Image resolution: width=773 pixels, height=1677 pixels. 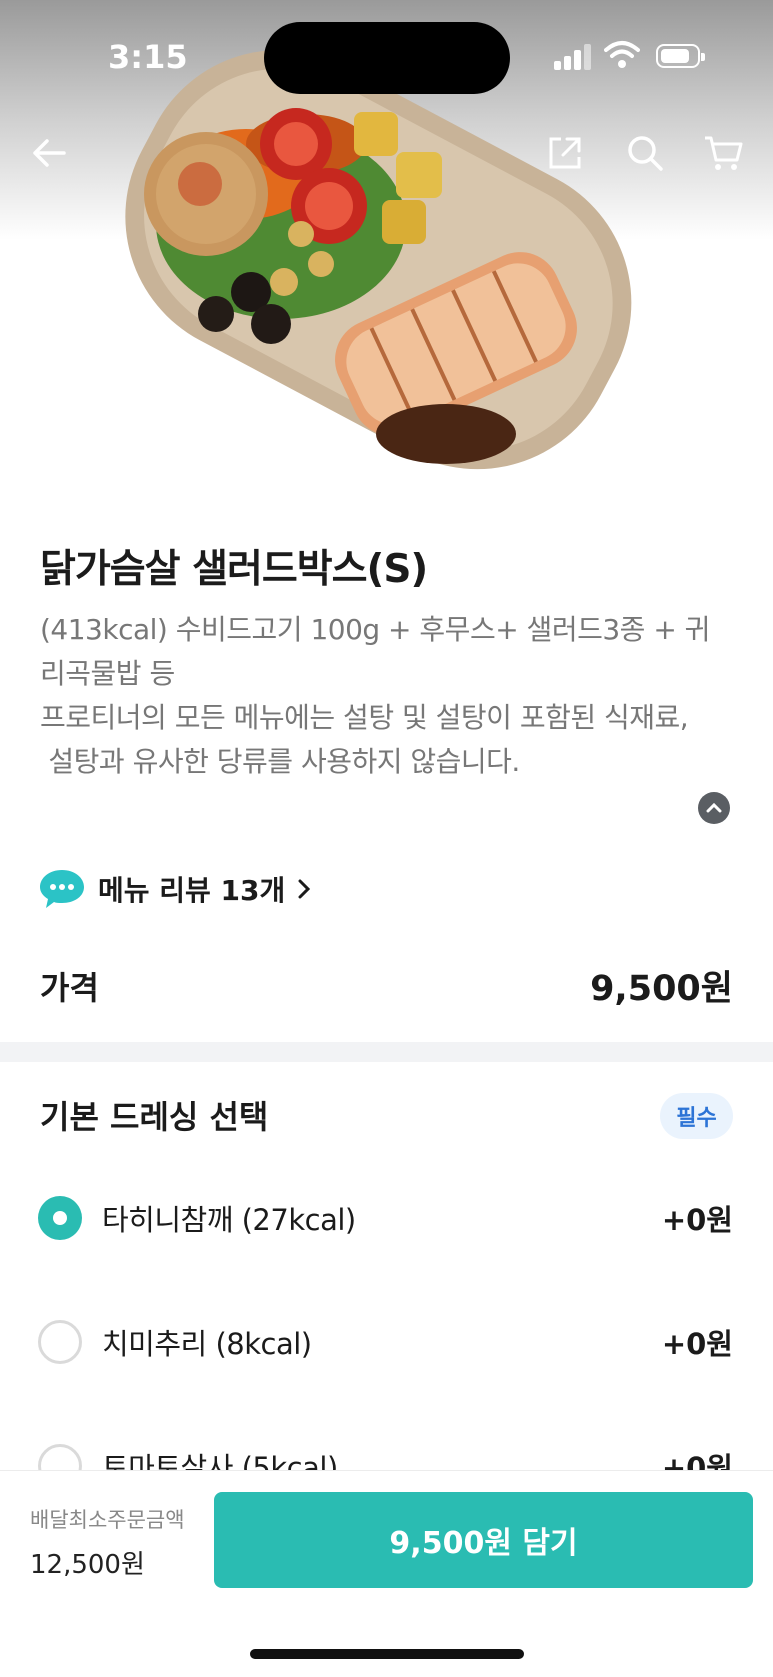 I want to click on back-arrow-icon, so click(x=49, y=153).